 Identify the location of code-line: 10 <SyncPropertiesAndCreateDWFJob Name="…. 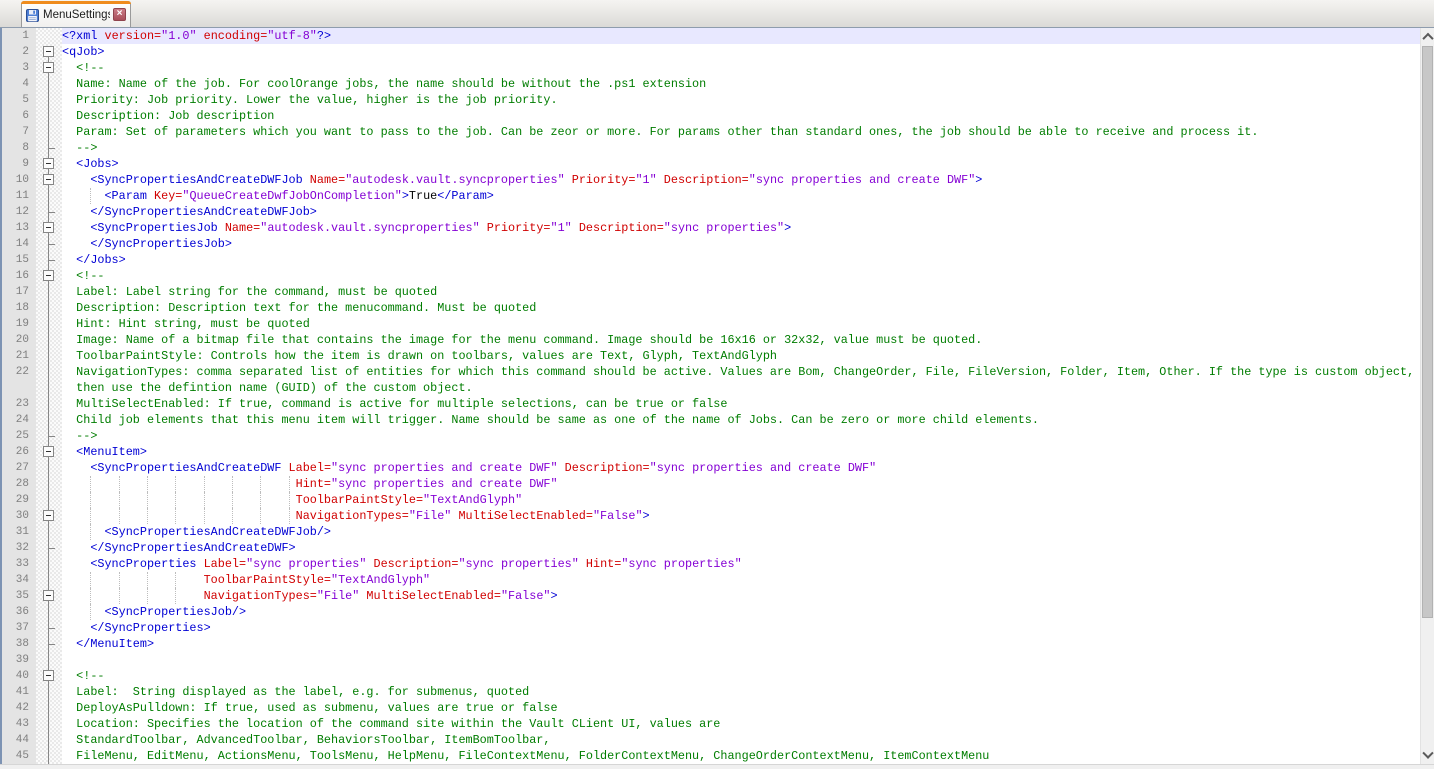
(711, 180).